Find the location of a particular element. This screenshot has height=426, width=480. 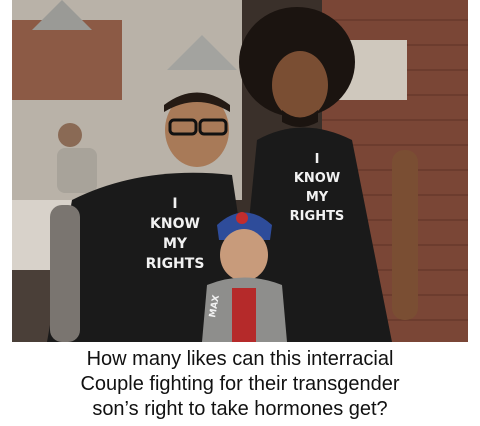

background-person-body is located at coordinates (77, 170).